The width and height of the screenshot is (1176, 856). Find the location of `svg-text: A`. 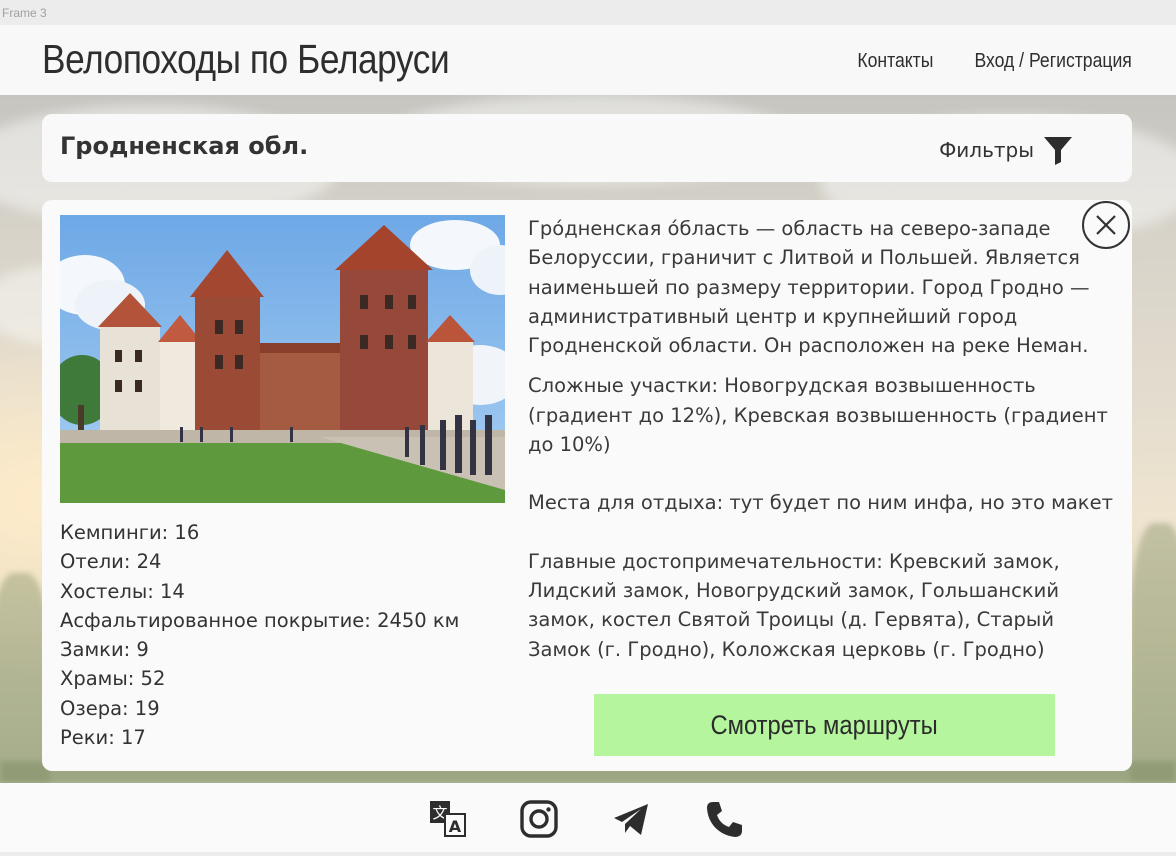

svg-text: A is located at coordinates (455, 826).